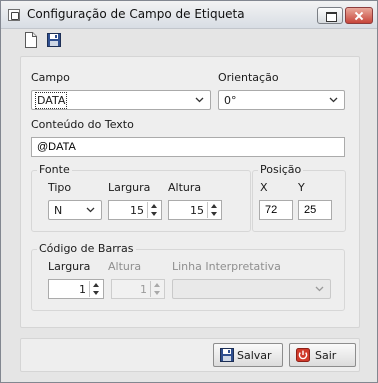 The image size is (378, 383). What do you see at coordinates (303, 355) in the screenshot?
I see `power-exit-icon` at bounding box center [303, 355].